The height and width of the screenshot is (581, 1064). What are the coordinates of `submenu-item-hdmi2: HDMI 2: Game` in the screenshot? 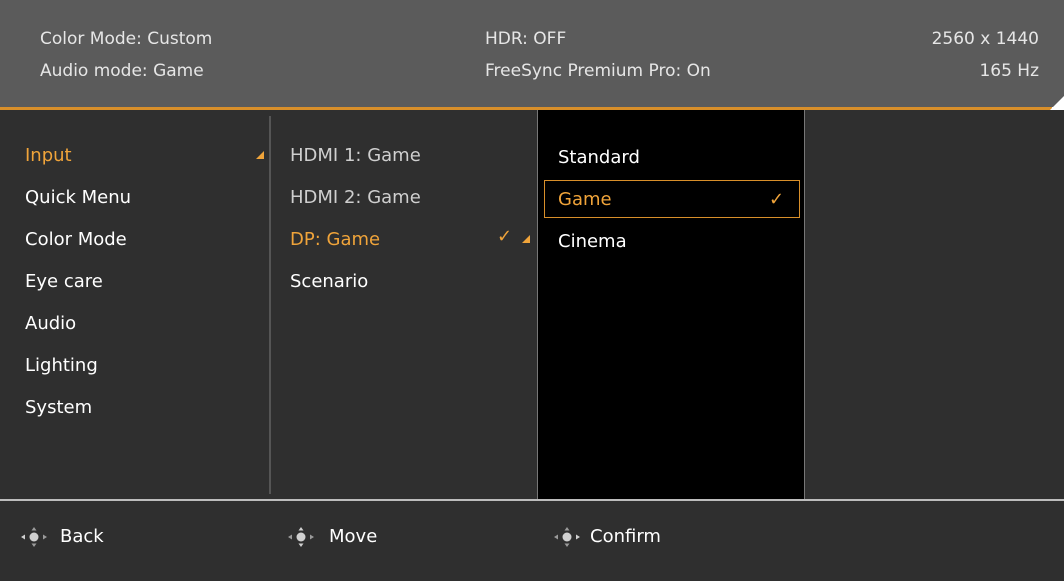 It's located at (355, 198).